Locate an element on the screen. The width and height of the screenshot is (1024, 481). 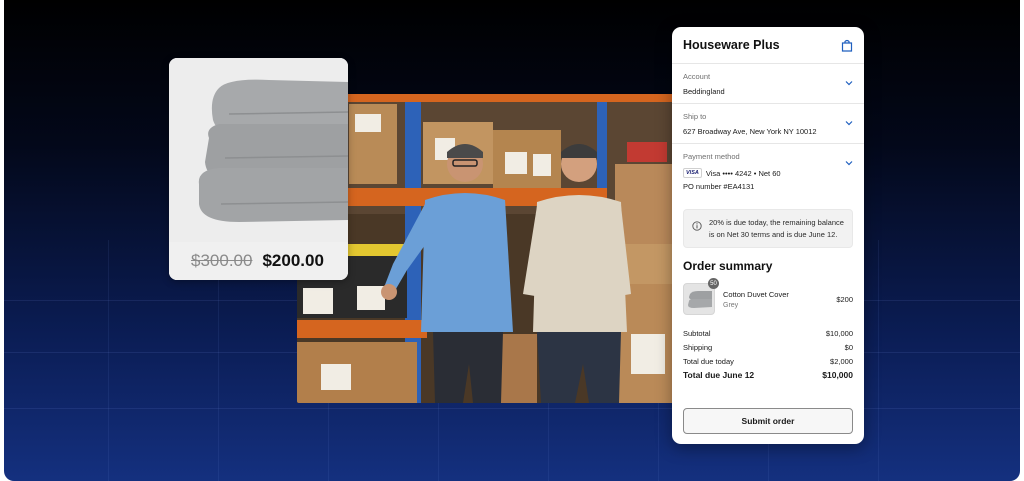
due-today-label: Total due today is located at coordinates (708, 361).